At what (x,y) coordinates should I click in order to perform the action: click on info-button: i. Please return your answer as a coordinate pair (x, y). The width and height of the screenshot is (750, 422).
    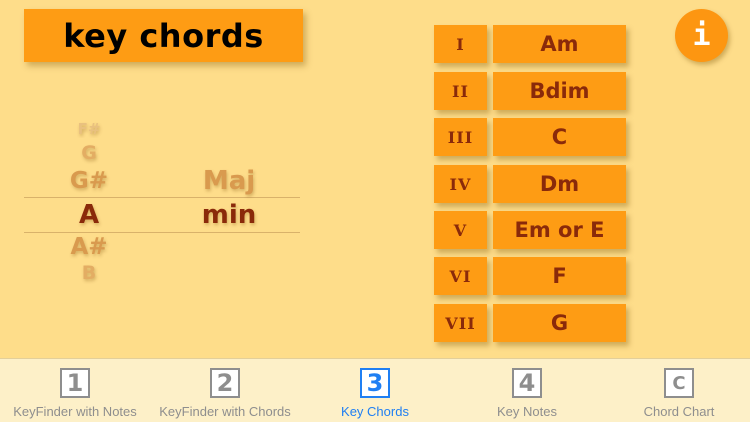
    Looking at the image, I should click on (701, 35).